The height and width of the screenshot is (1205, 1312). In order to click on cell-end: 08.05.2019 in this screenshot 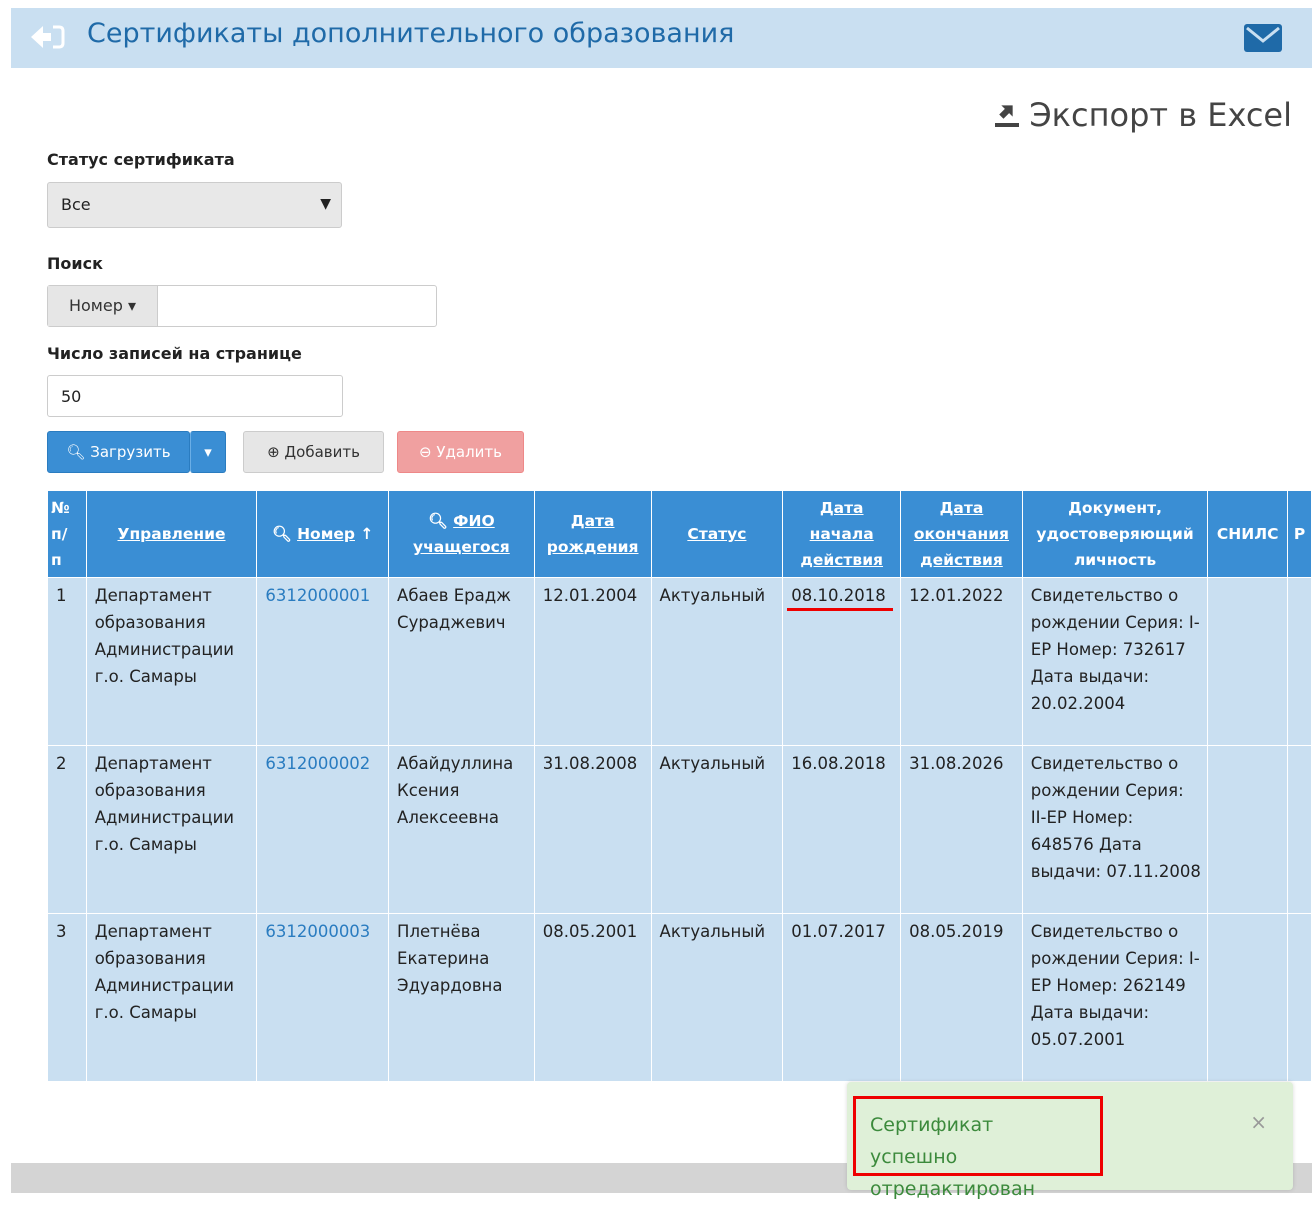, I will do `click(961, 997)`.